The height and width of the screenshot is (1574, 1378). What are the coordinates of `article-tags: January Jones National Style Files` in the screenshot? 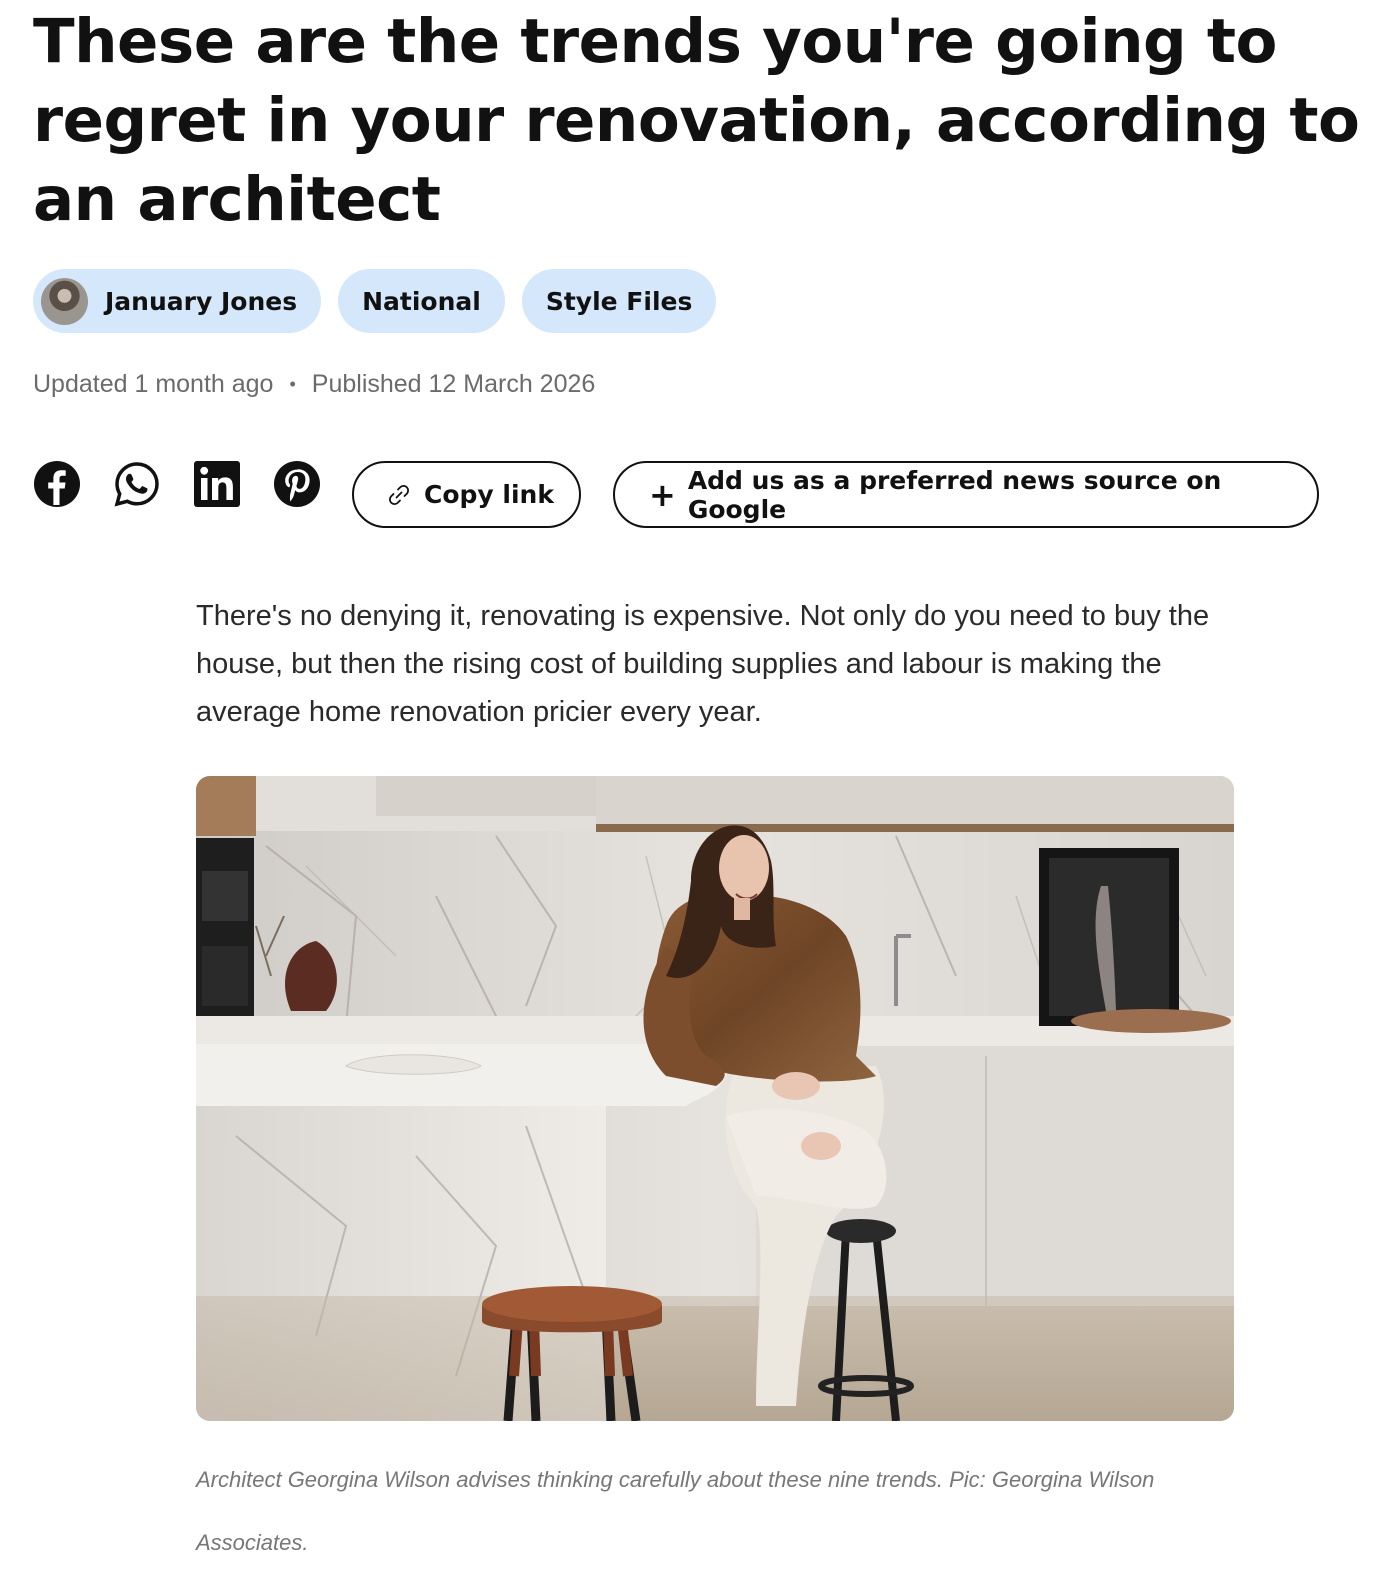 It's located at (375, 301).